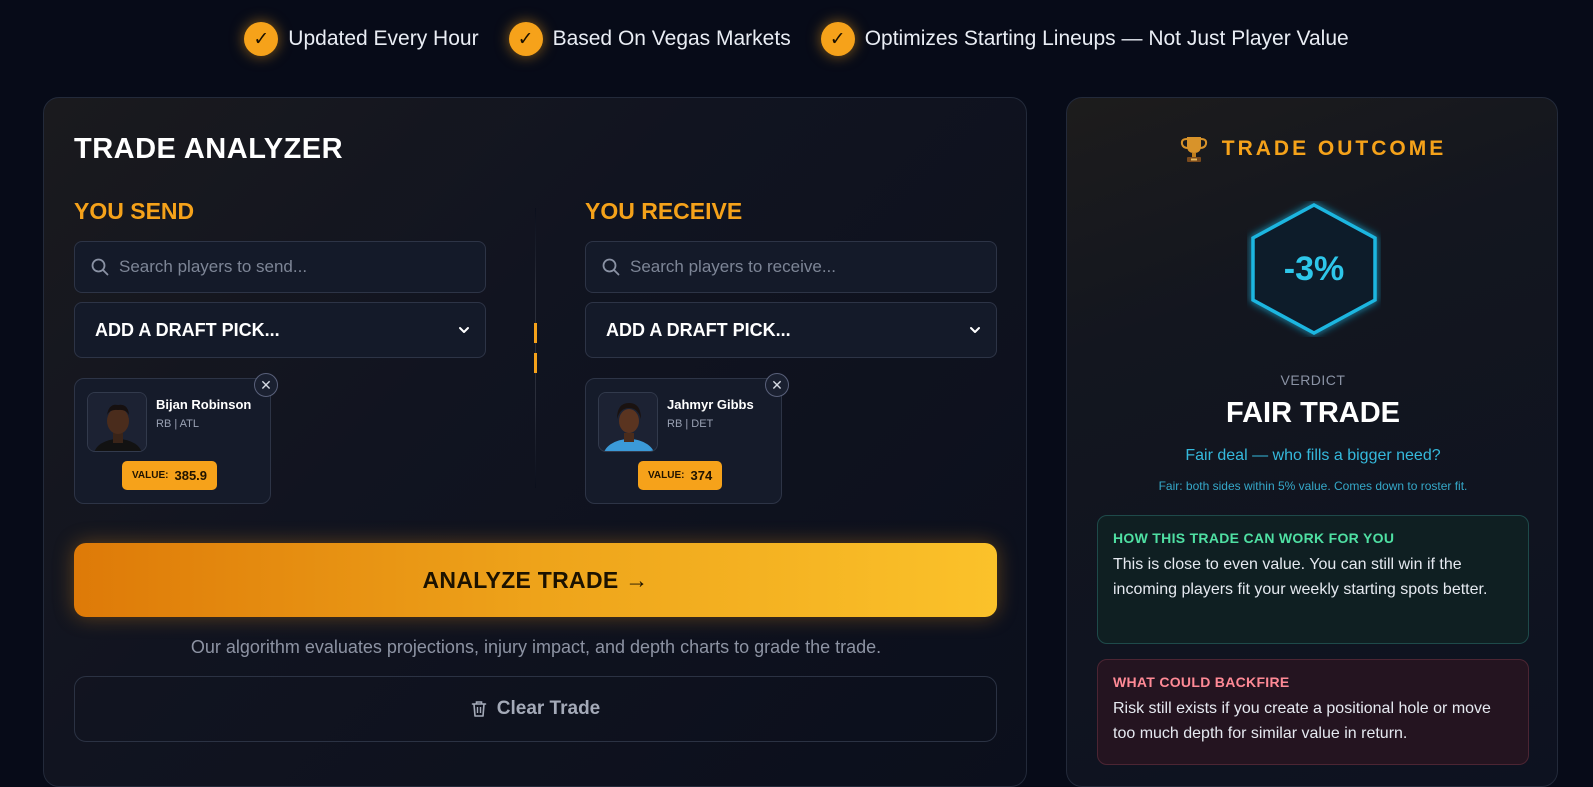 This screenshot has width=1593, height=787. I want to click on badge-vegas-markets: ✓ Based On Vegas Markets, so click(649, 39).